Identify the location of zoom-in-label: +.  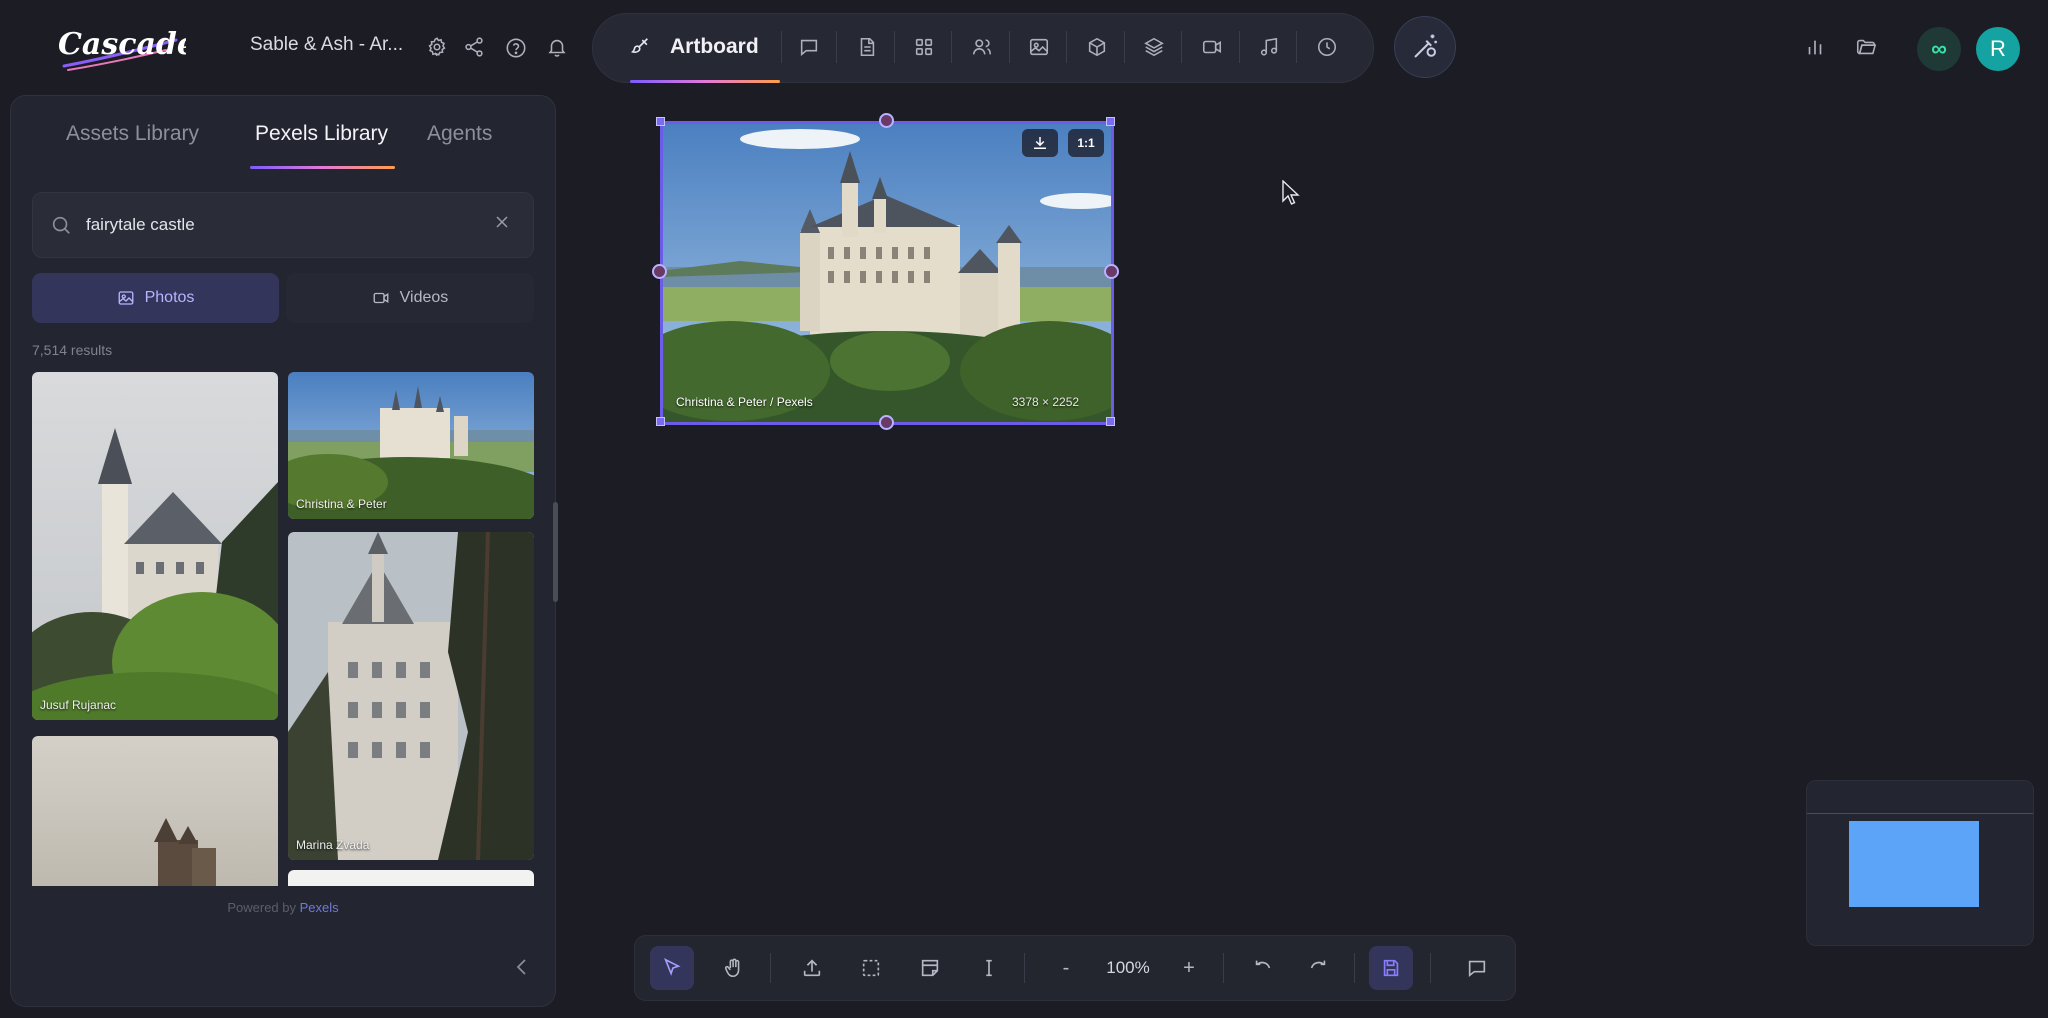
(1189, 967).